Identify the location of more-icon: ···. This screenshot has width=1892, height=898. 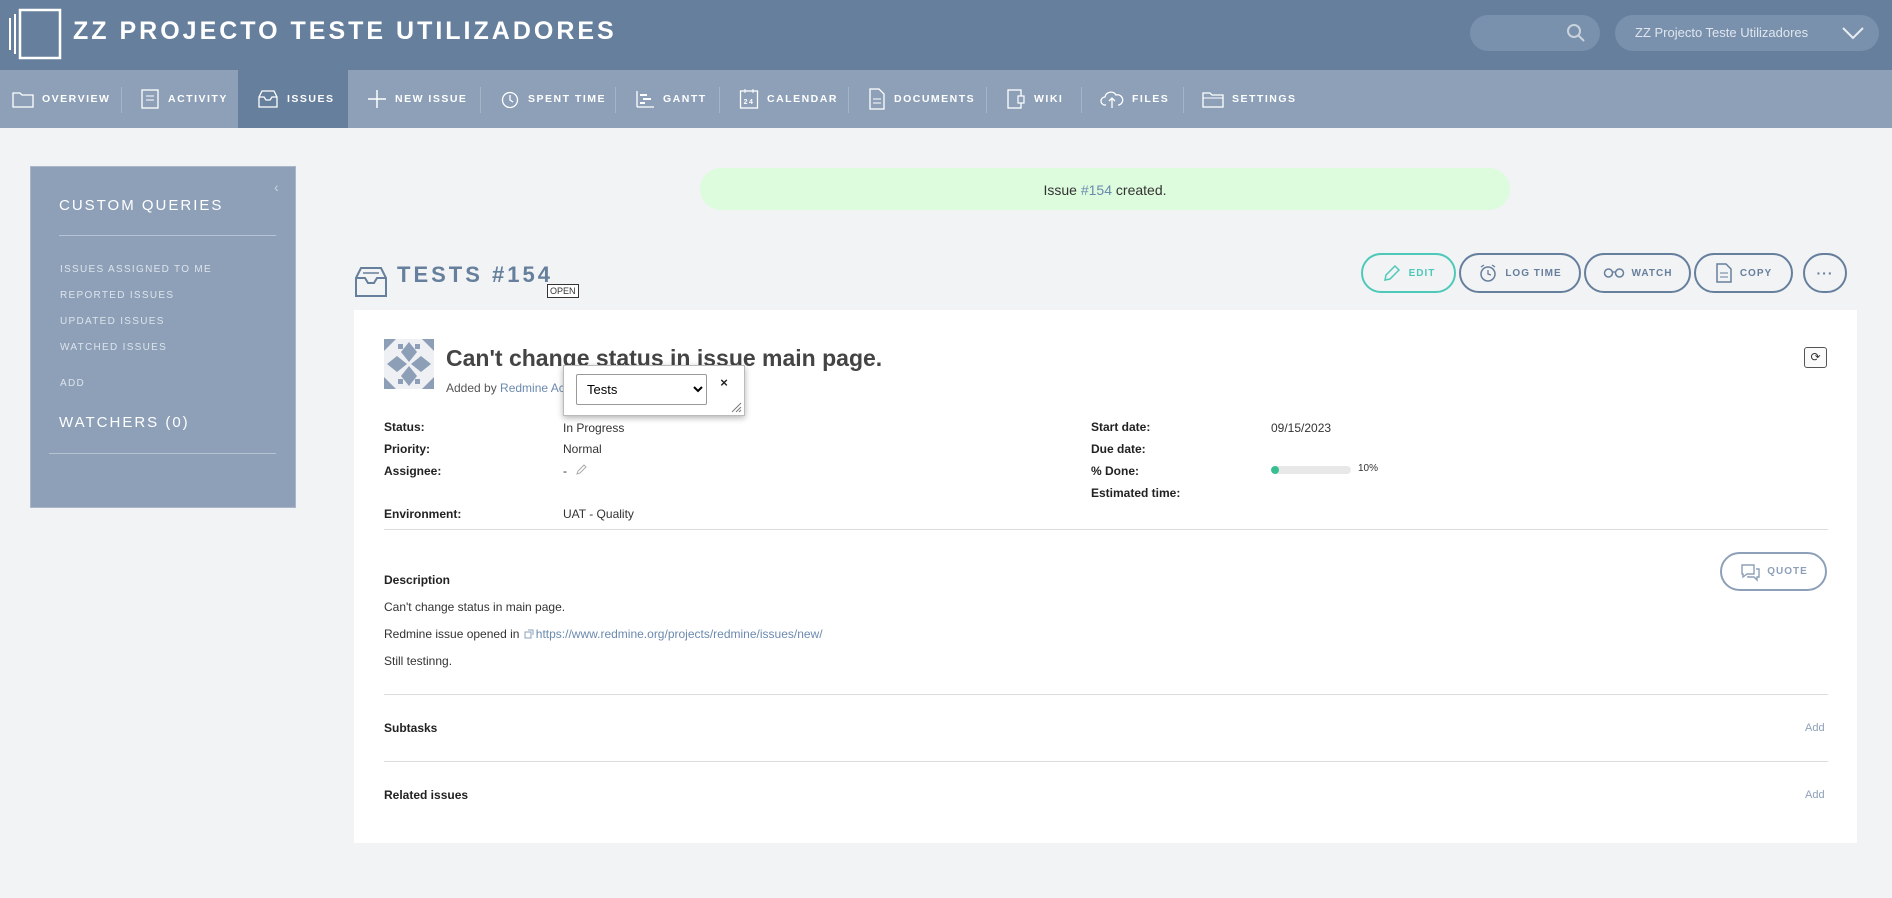
(1825, 273).